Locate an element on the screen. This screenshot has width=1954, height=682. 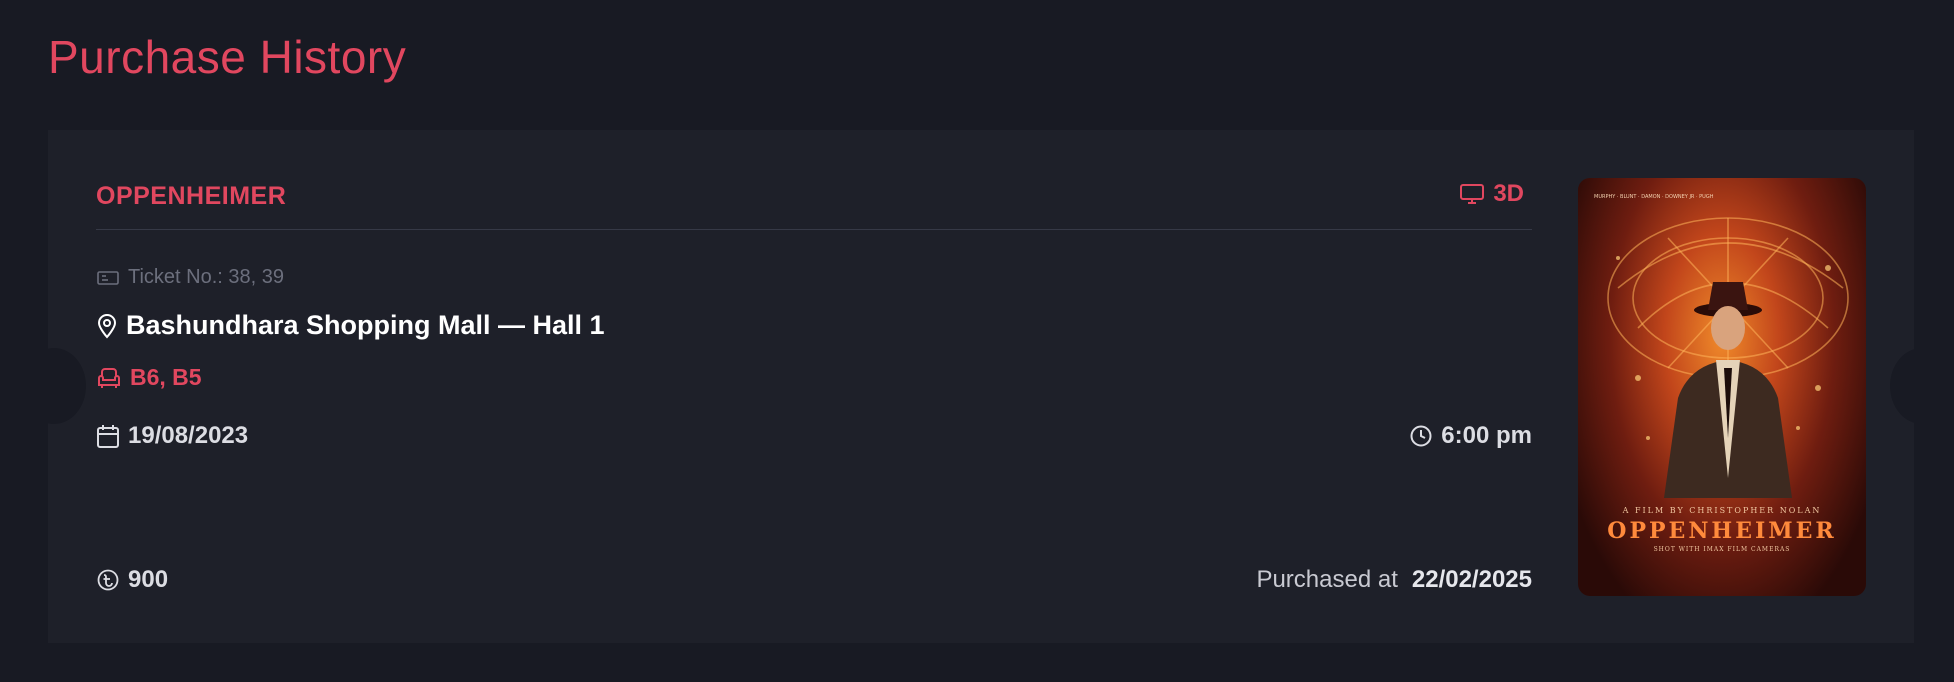
taka-icon is located at coordinates (108, 580).